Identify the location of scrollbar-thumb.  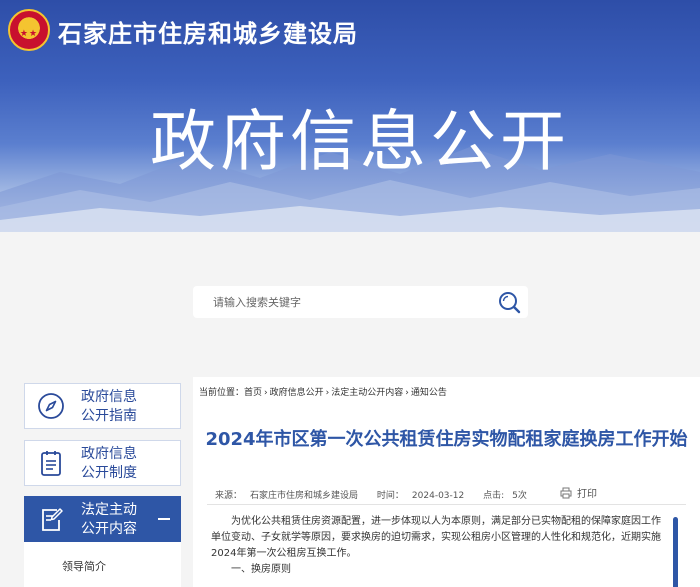
(675, 552).